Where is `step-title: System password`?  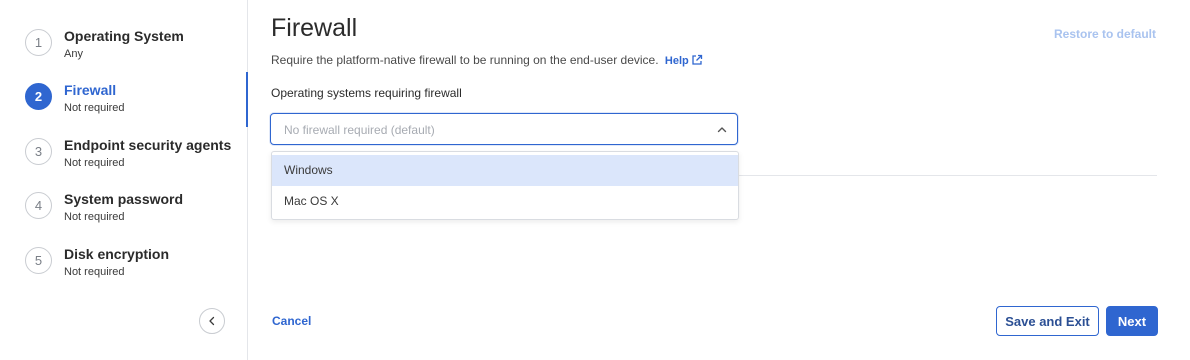 step-title: System password is located at coordinates (124, 199).